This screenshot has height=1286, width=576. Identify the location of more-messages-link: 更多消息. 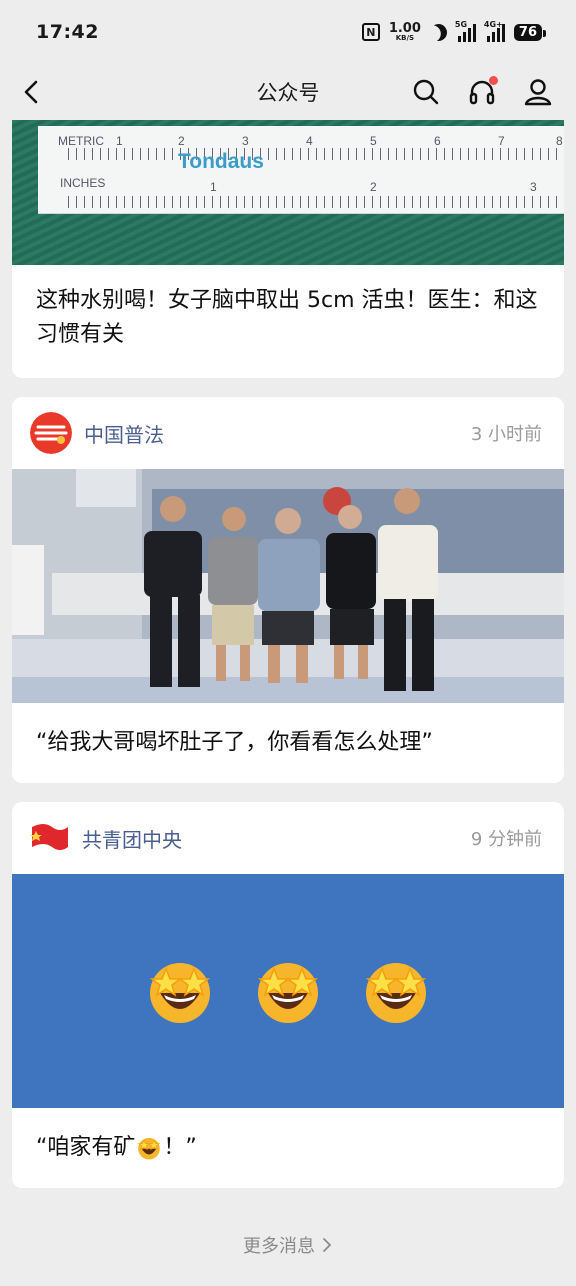
(288, 1245).